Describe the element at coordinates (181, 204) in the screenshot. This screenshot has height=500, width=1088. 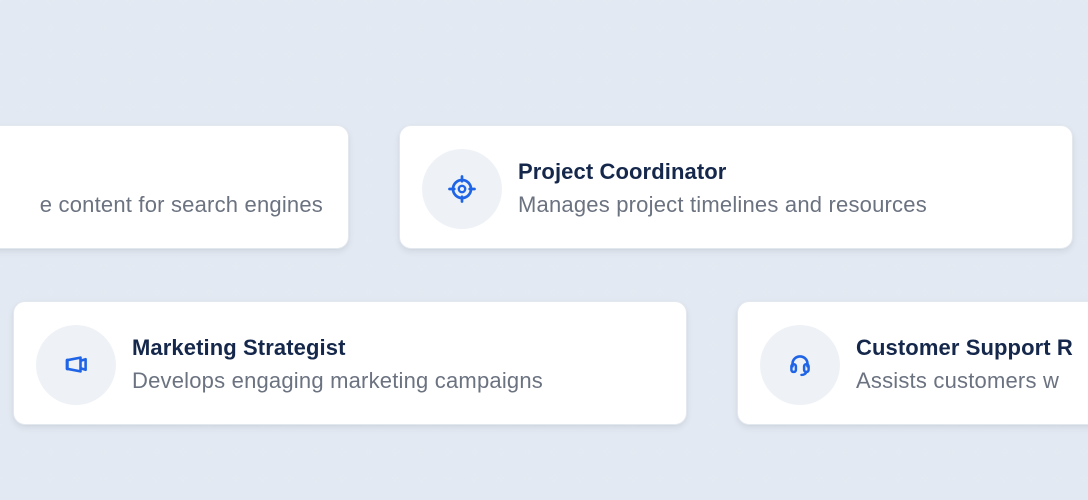
I see `role-description: e content for search engines` at that location.